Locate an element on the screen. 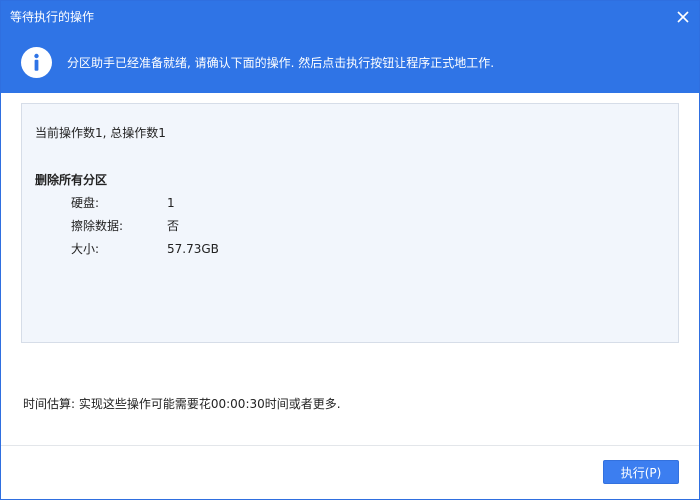 This screenshot has width=700, height=500. close-button is located at coordinates (683, 17).